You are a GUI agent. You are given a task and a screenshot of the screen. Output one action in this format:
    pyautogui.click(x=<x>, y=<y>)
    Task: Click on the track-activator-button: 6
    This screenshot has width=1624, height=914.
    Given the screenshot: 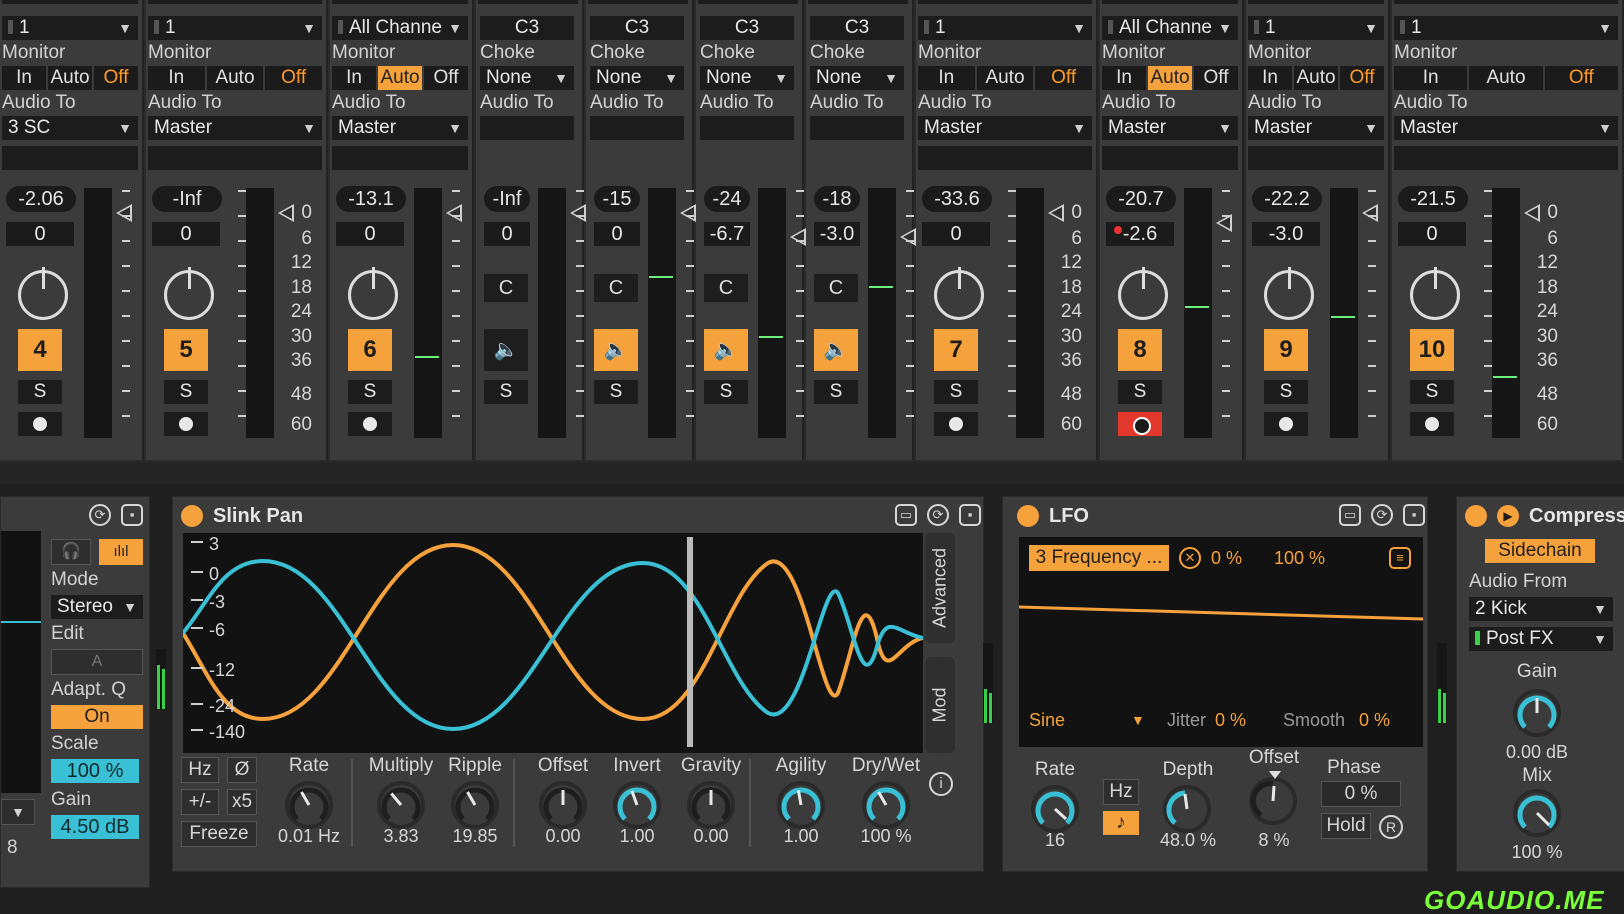 What is the action you would take?
    pyautogui.click(x=370, y=350)
    